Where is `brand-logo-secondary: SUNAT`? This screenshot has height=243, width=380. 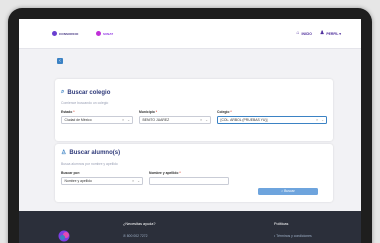 brand-logo-secondary: SUNAT is located at coordinates (104, 33).